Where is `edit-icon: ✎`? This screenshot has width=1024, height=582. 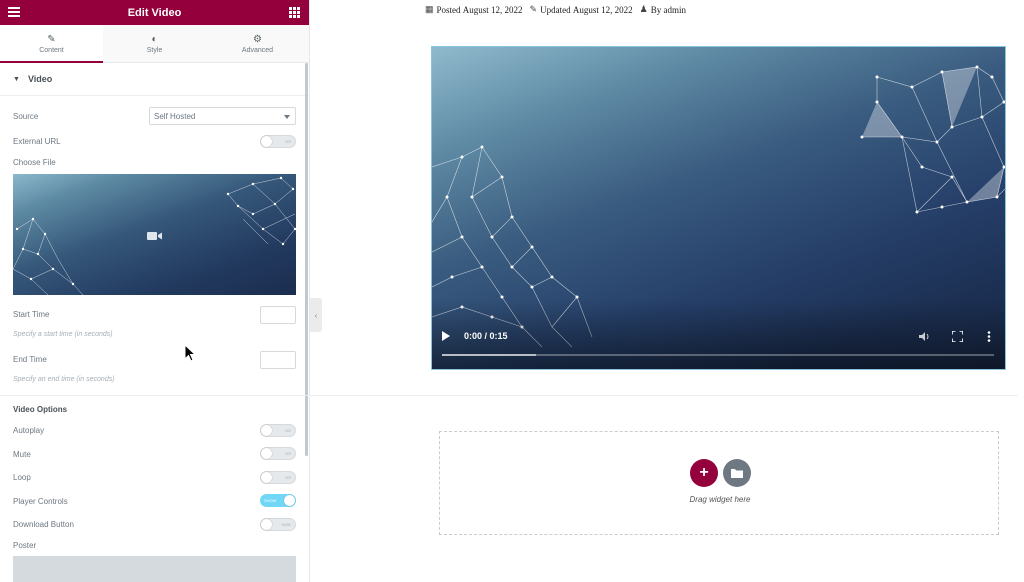
edit-icon: ✎ is located at coordinates (533, 9).